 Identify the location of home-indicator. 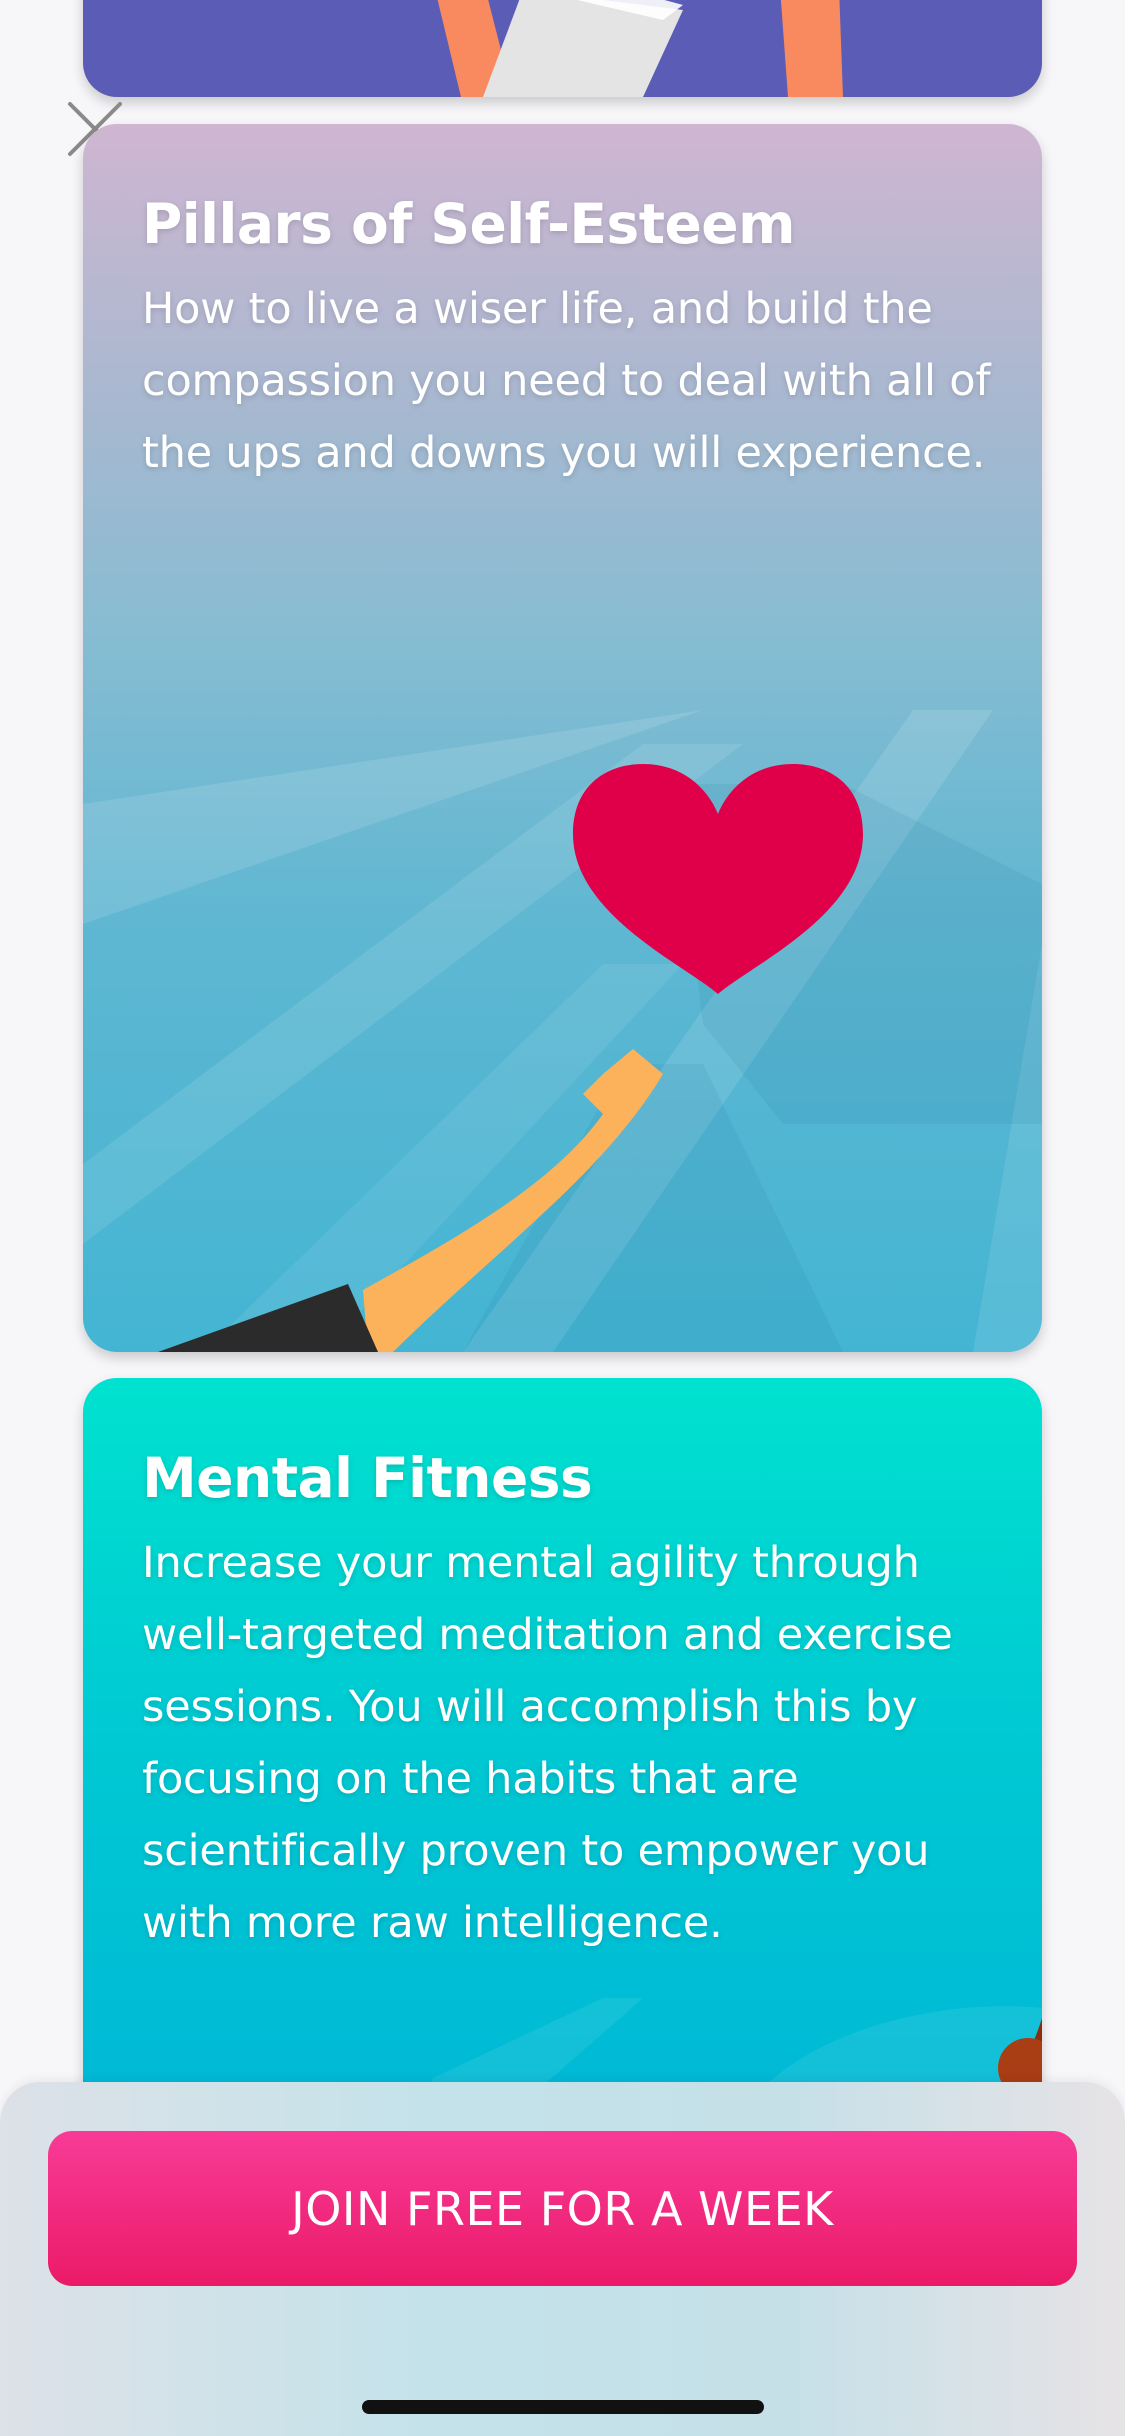
(563, 2407).